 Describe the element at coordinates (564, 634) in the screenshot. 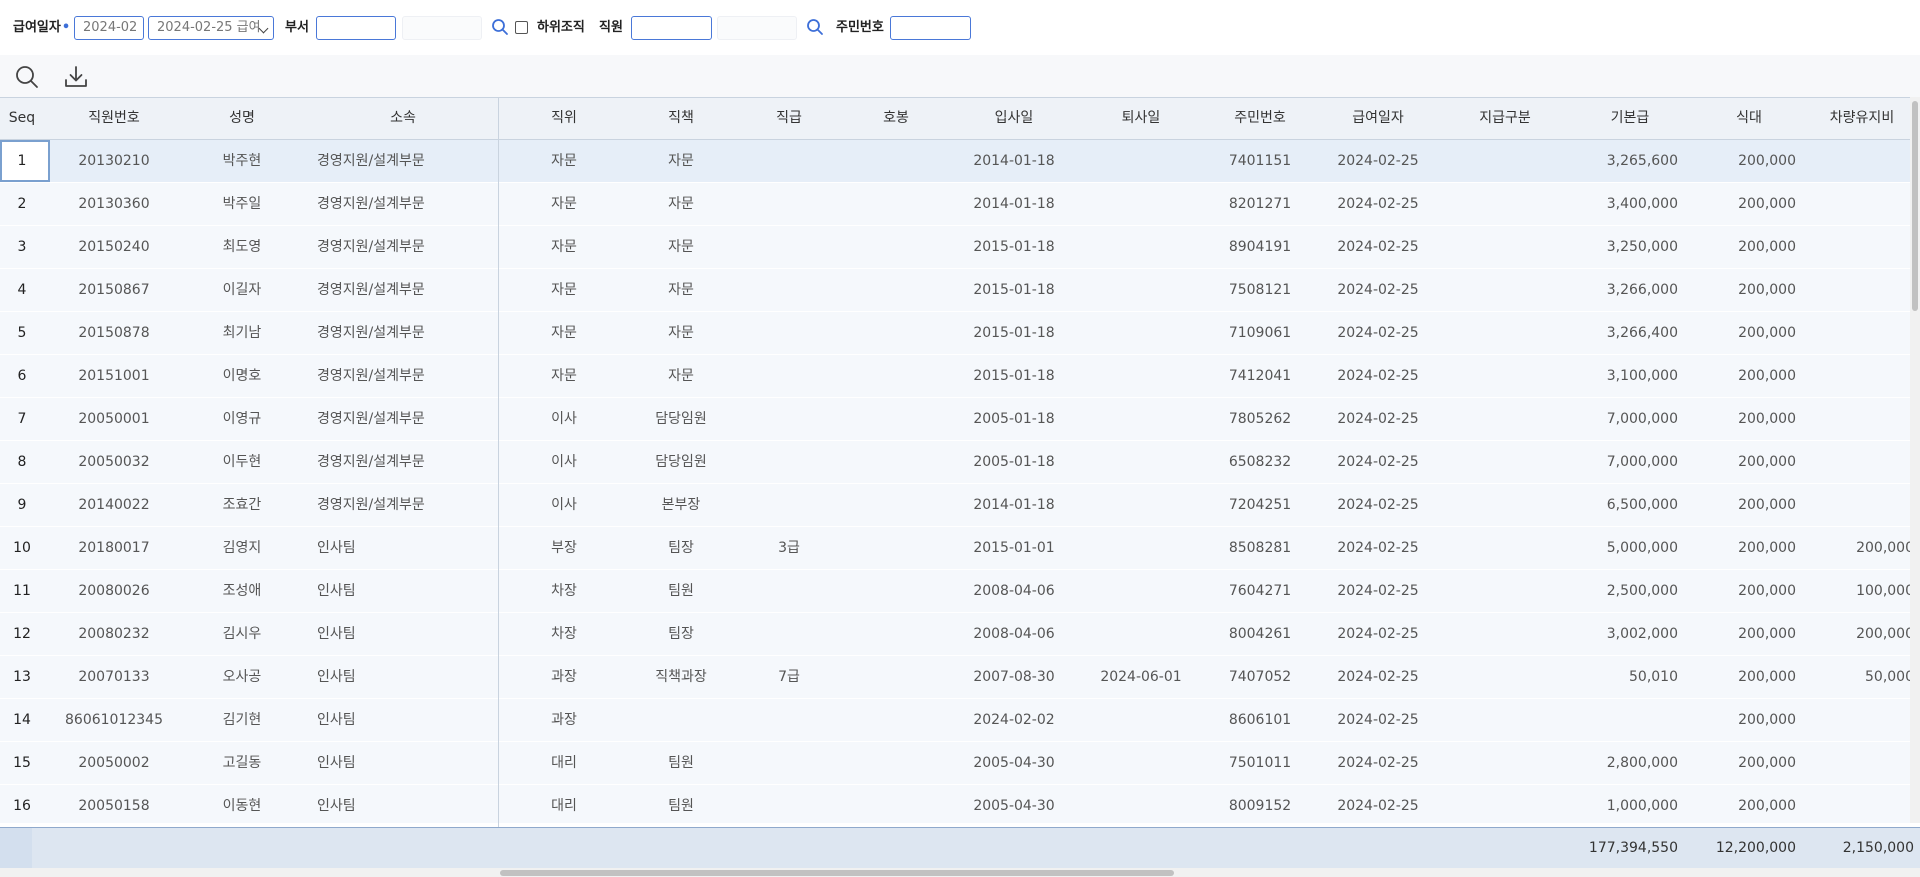

I see `cell-position: 차장` at that location.